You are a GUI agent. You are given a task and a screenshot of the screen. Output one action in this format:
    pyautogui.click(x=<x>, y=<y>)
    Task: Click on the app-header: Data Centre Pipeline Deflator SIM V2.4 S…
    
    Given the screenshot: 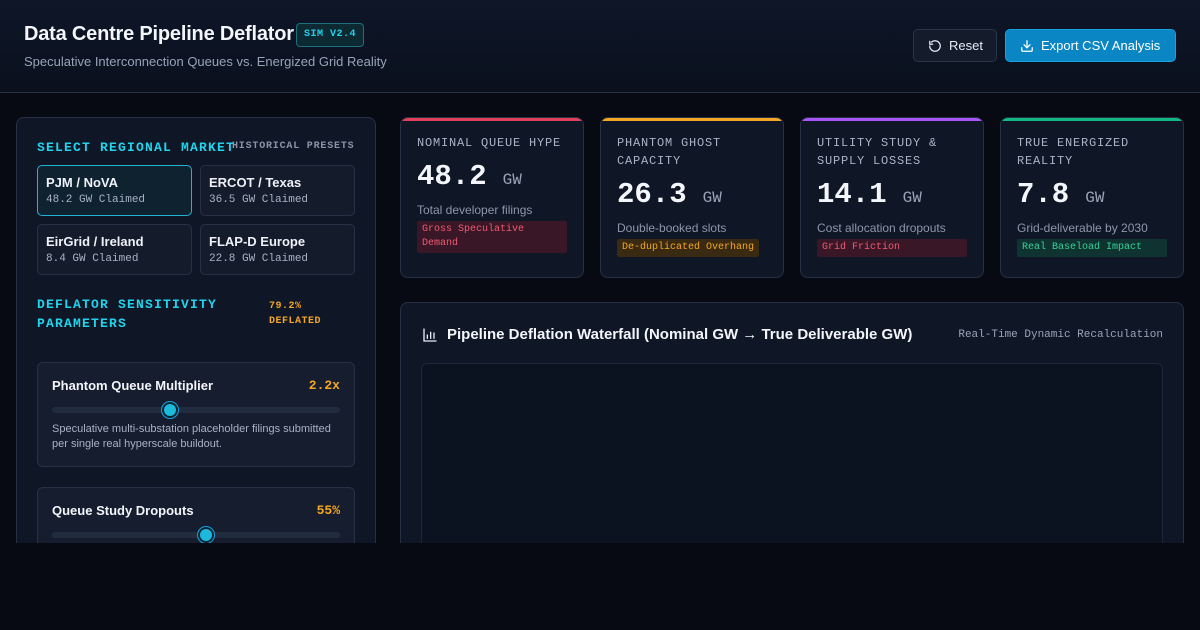 What is the action you would take?
    pyautogui.click(x=600, y=46)
    